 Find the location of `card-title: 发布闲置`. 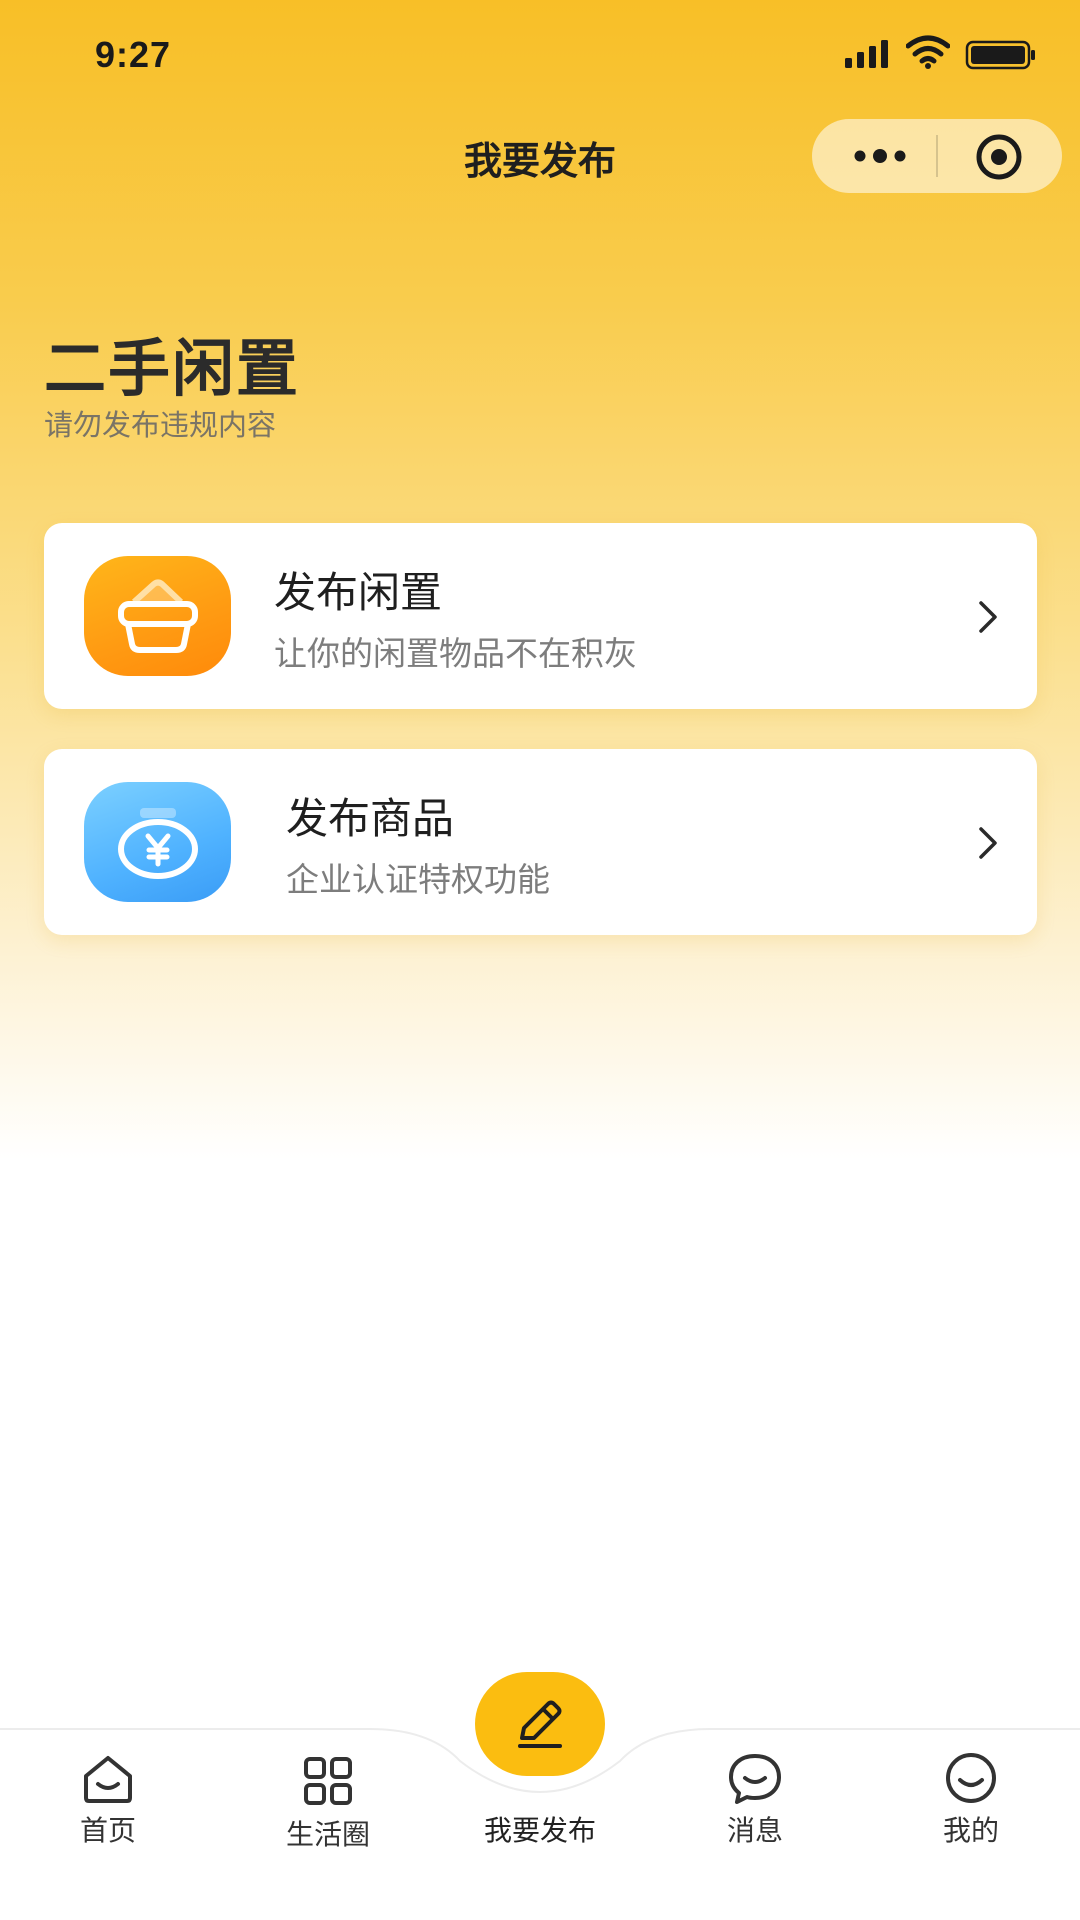

card-title: 发布闲置 is located at coordinates (358, 592).